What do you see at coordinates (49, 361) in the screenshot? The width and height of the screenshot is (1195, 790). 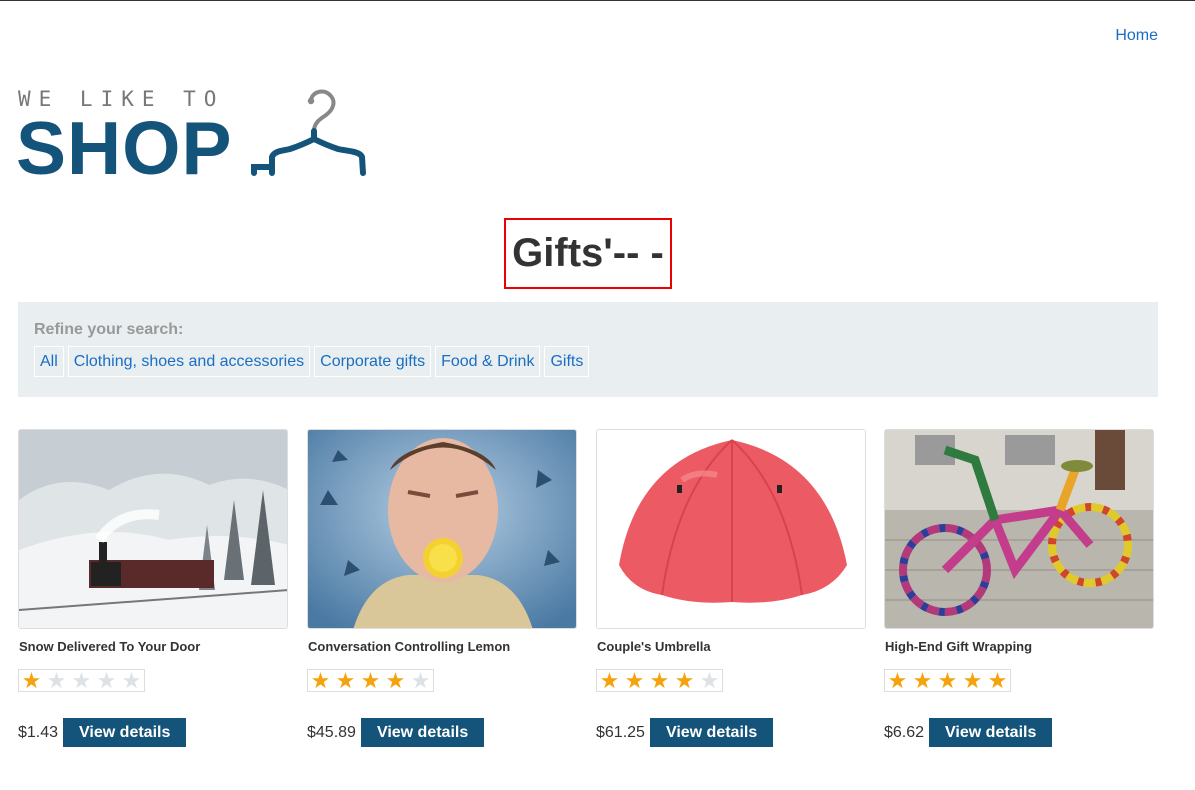 I see `filter-all: All` at bounding box center [49, 361].